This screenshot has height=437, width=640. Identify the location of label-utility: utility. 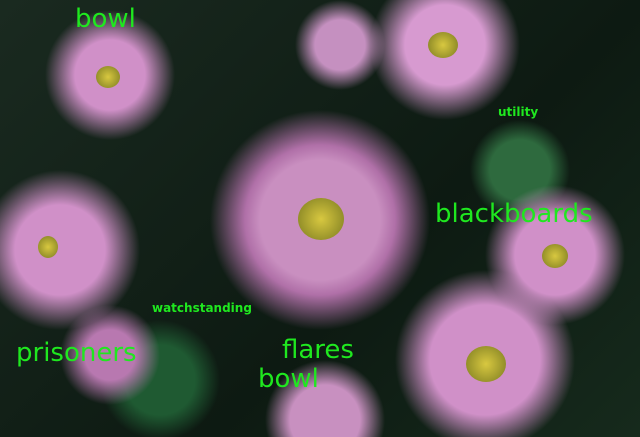
(518, 112).